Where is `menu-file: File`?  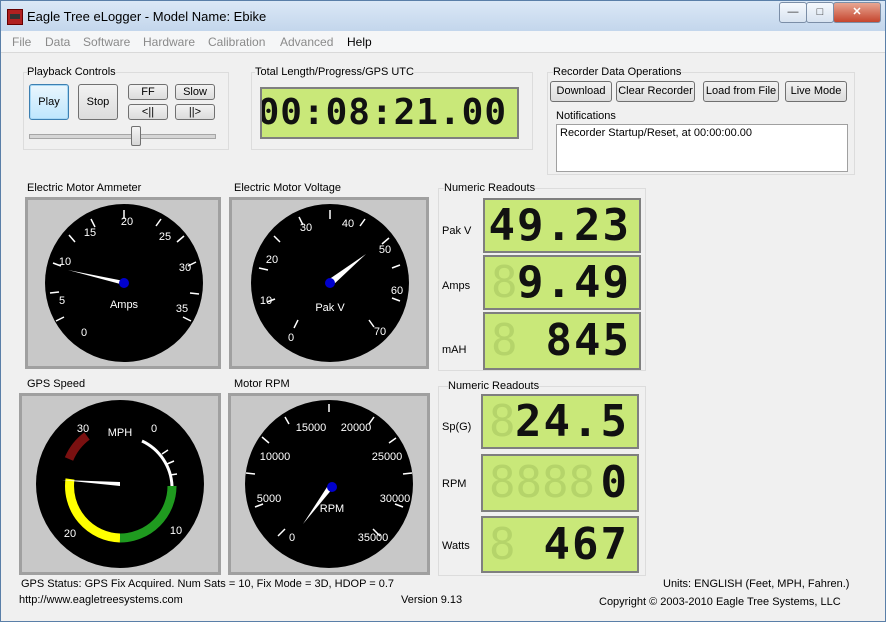
menu-file: File is located at coordinates (21, 42).